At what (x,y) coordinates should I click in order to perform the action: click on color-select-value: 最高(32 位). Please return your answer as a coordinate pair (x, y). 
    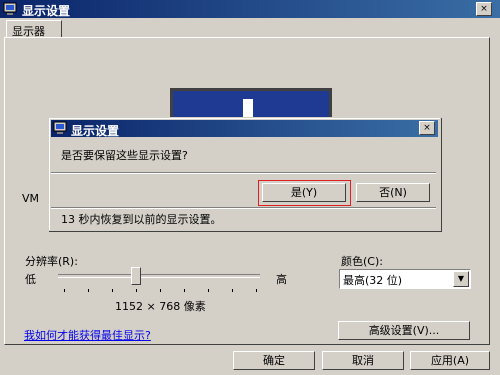
    Looking at the image, I should click on (373, 280).